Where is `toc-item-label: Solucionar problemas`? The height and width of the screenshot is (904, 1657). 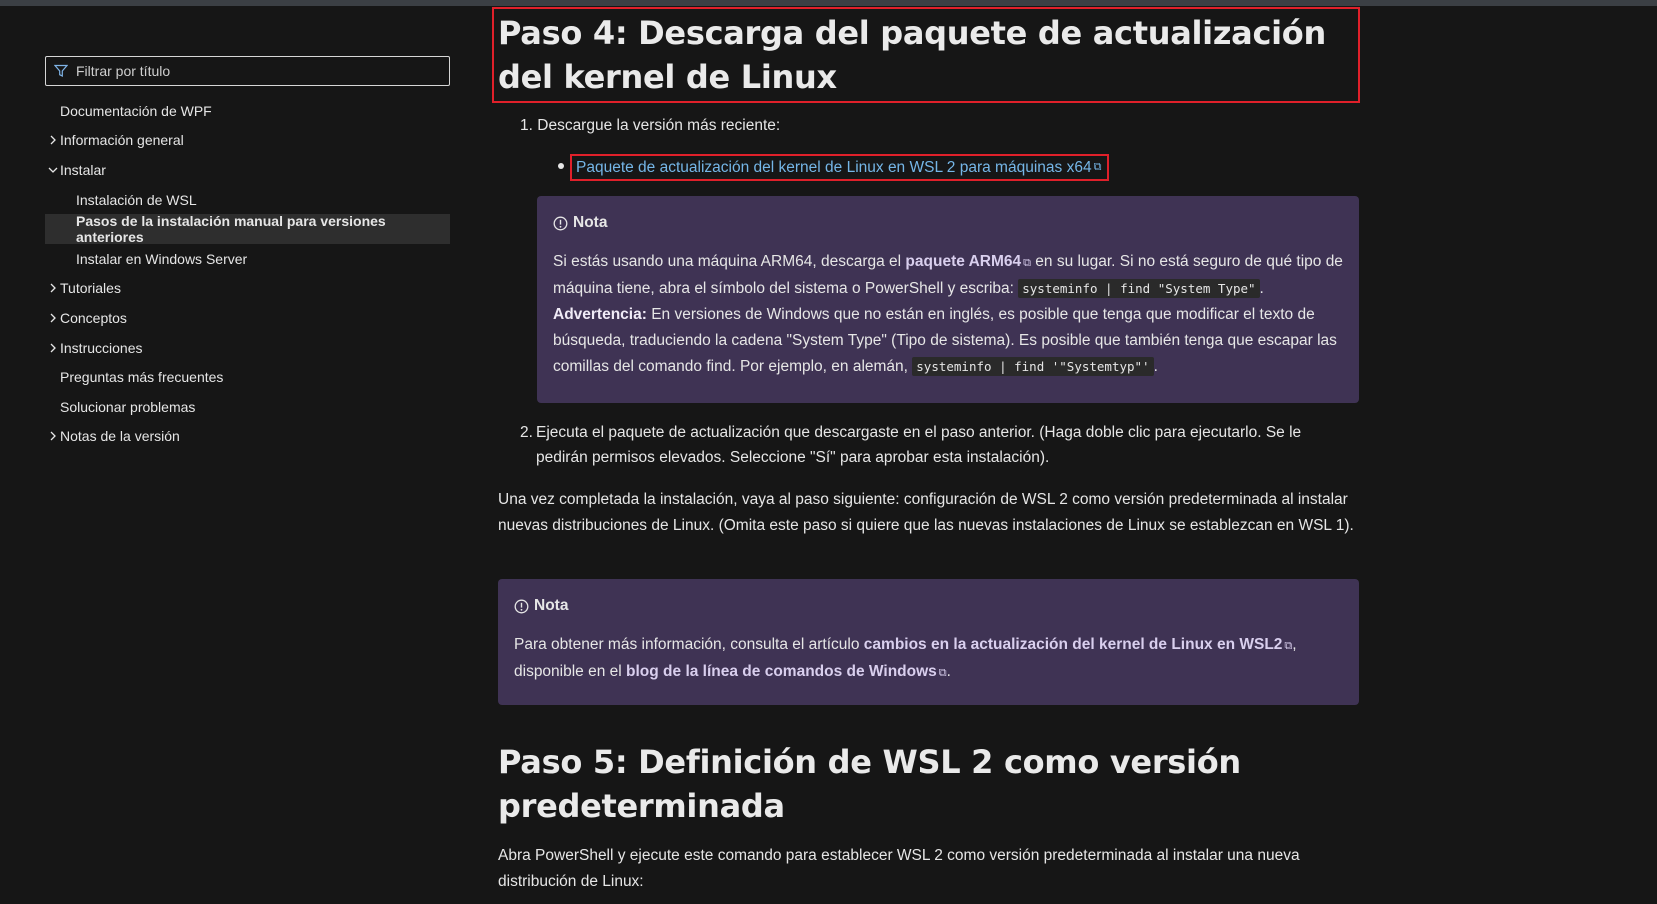 toc-item-label: Solucionar problemas is located at coordinates (128, 406).